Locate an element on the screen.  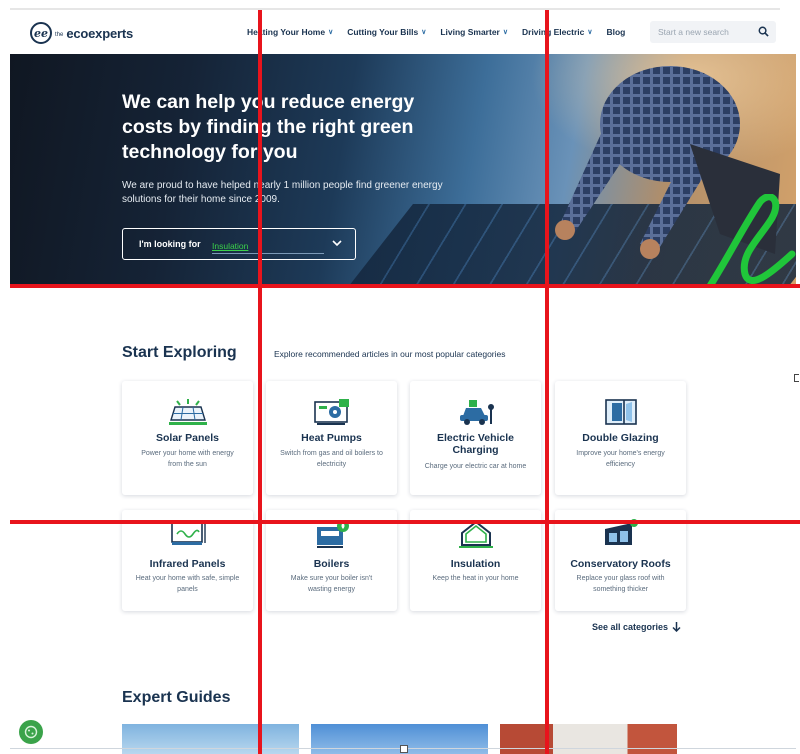
card-title: Solar Panels is located at coordinates (187, 438).